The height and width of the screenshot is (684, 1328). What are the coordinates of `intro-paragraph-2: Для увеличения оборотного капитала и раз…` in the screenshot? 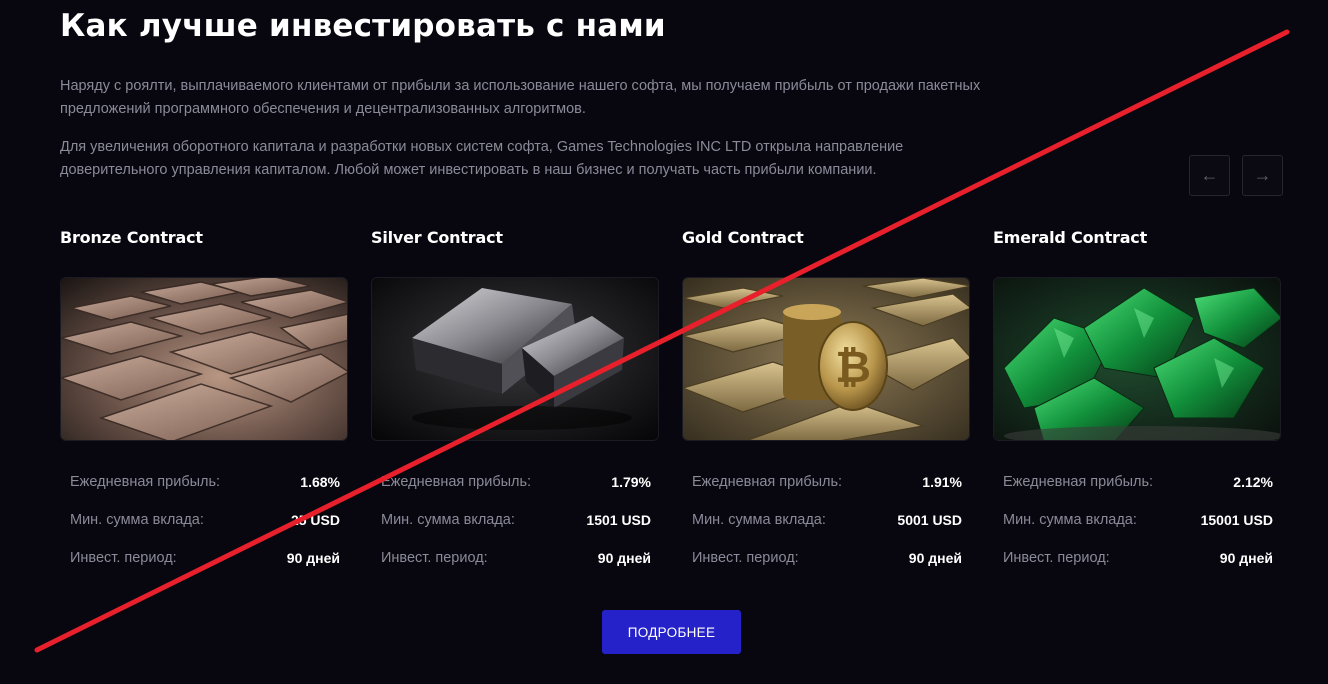 It's located at (482, 158).